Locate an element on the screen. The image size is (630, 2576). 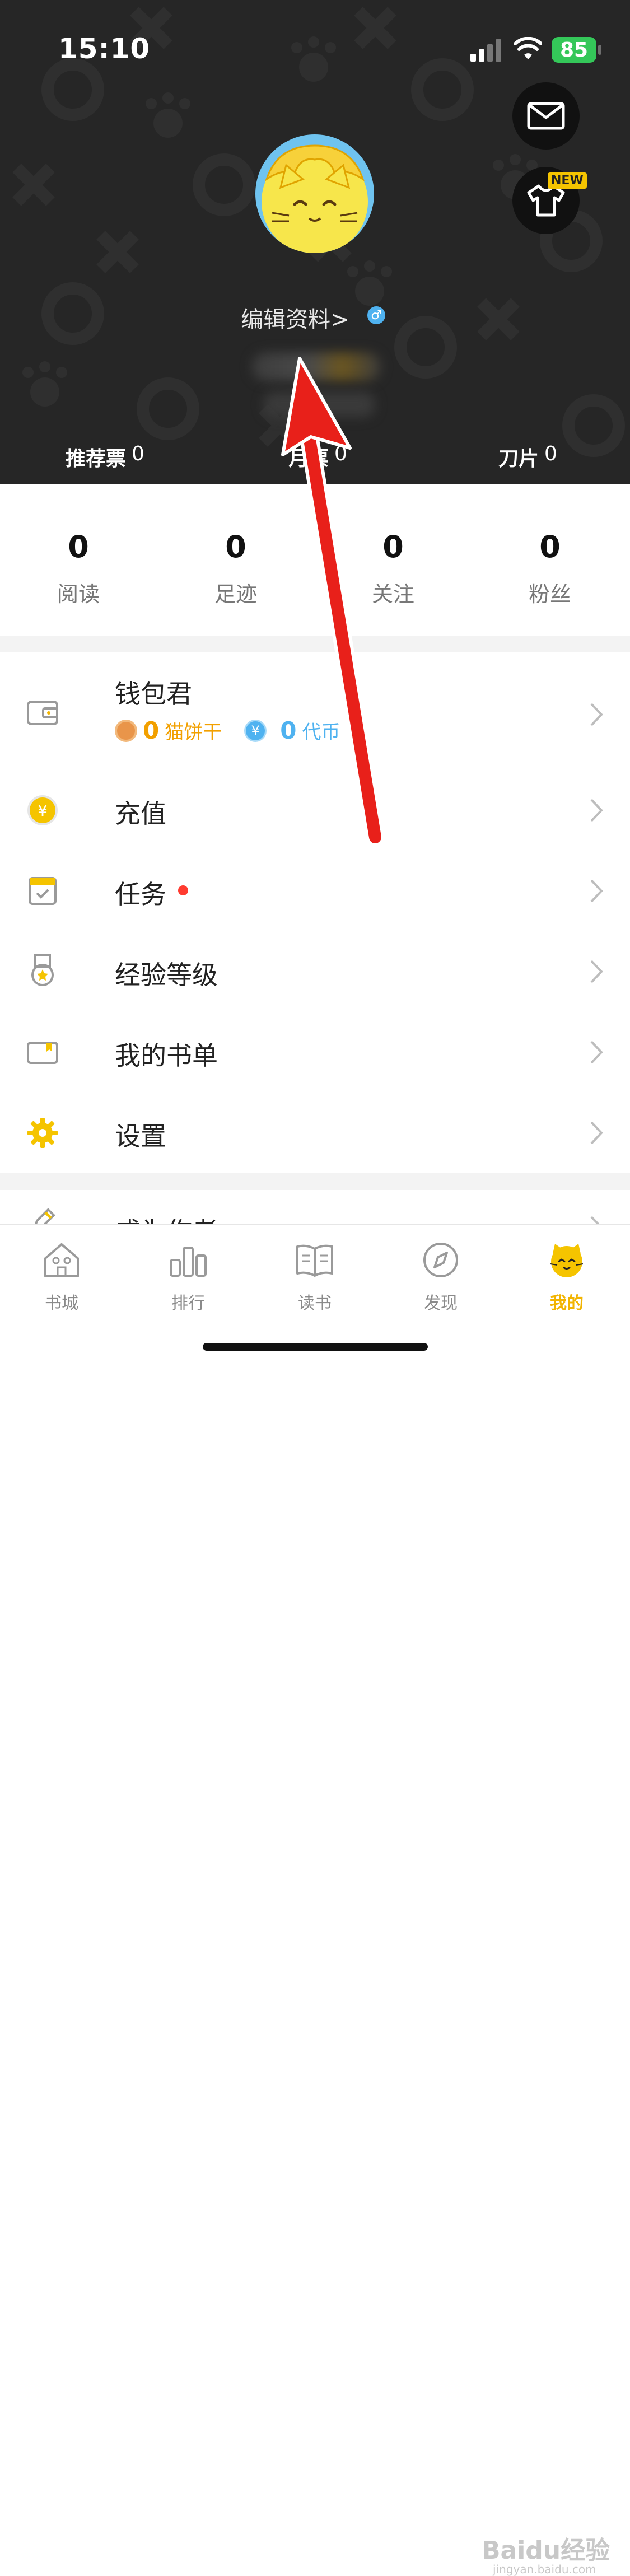
compass-icon is located at coordinates (441, 1260).